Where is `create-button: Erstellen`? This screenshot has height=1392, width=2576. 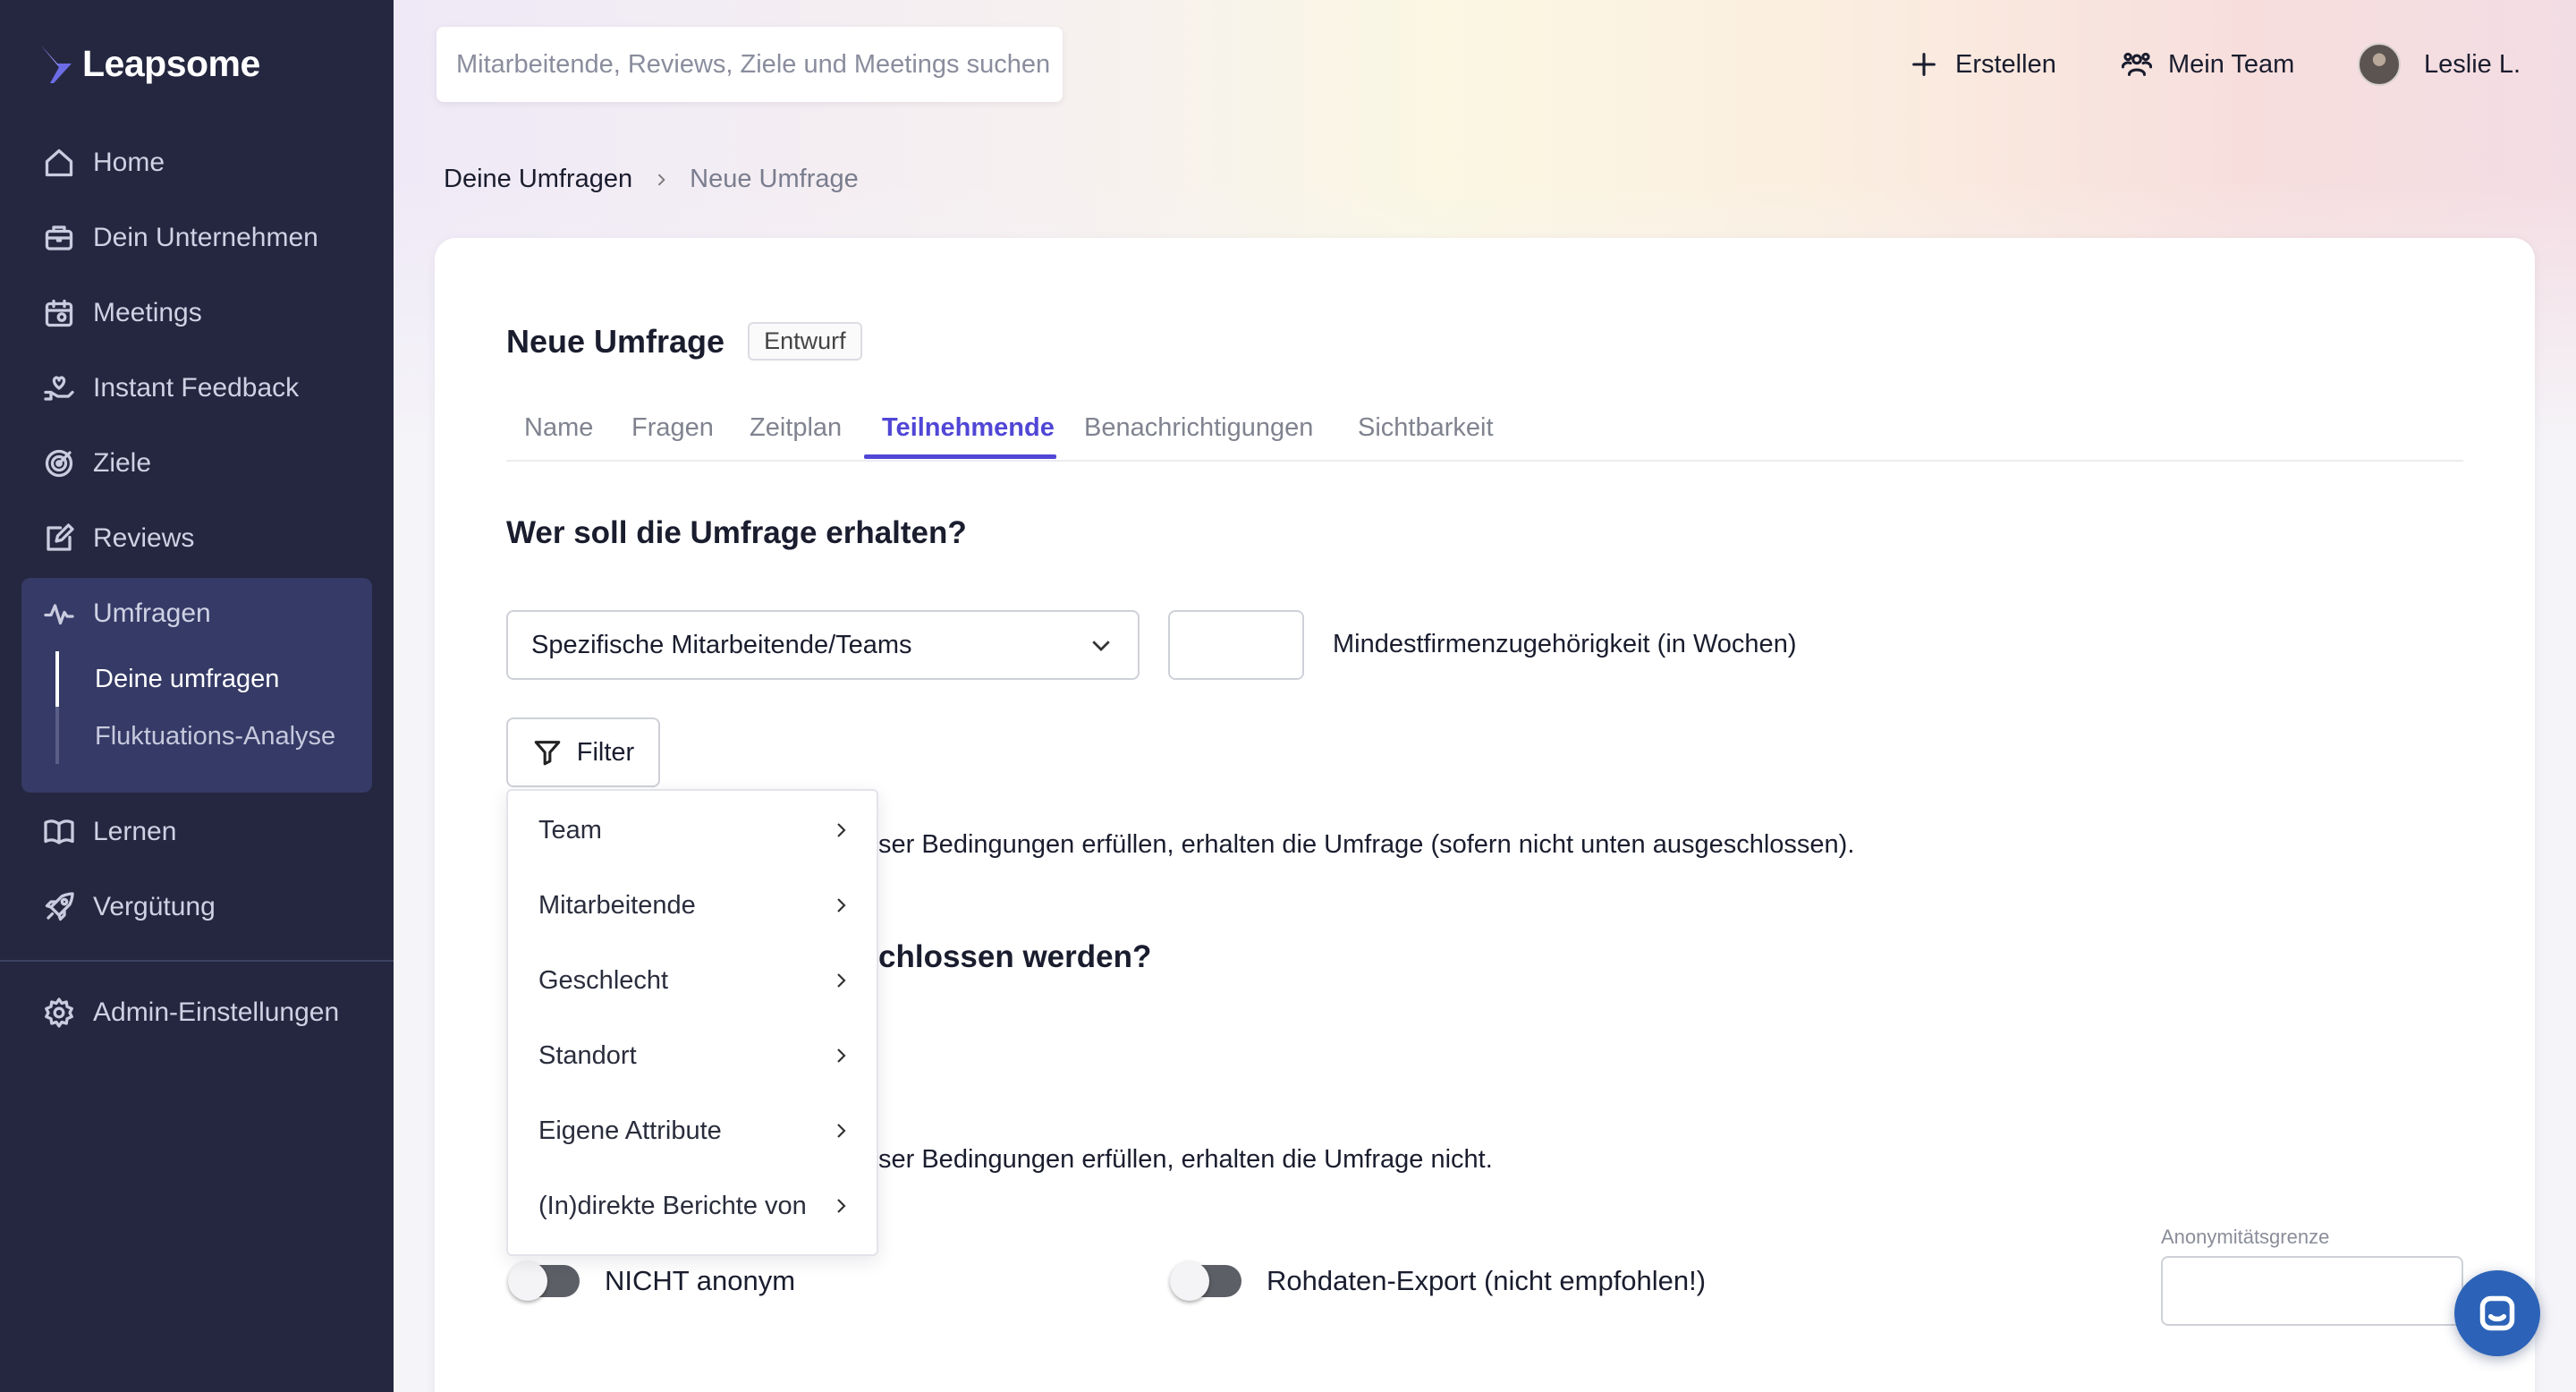 create-button: Erstellen is located at coordinates (1982, 64).